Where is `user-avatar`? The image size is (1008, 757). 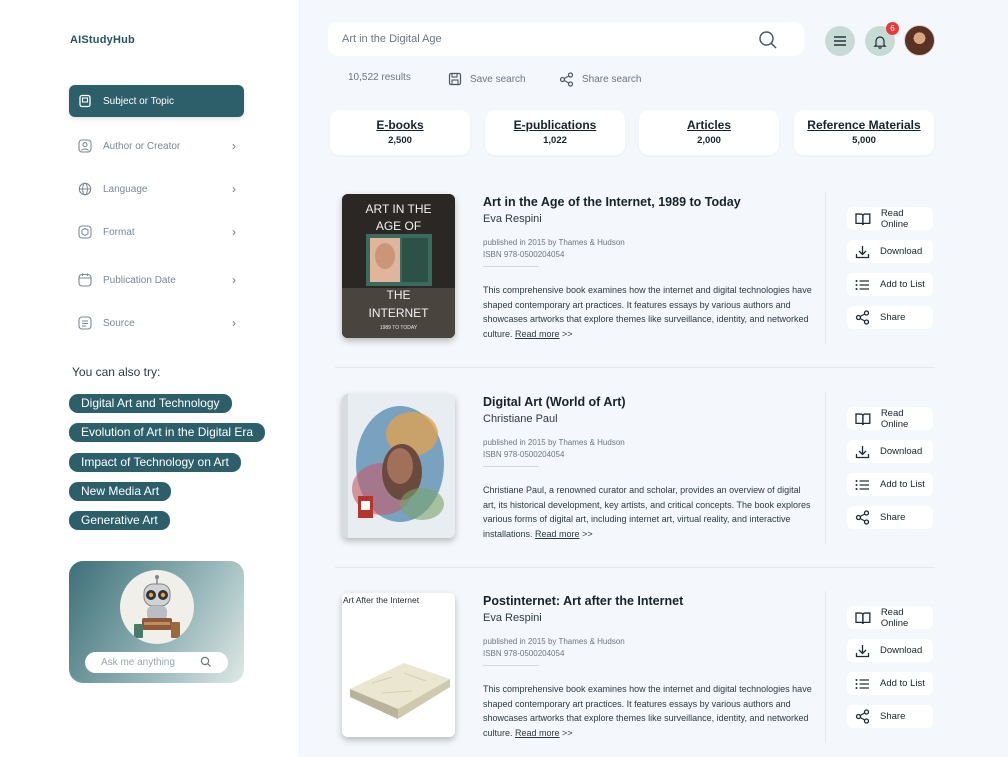
user-avatar is located at coordinates (919, 40).